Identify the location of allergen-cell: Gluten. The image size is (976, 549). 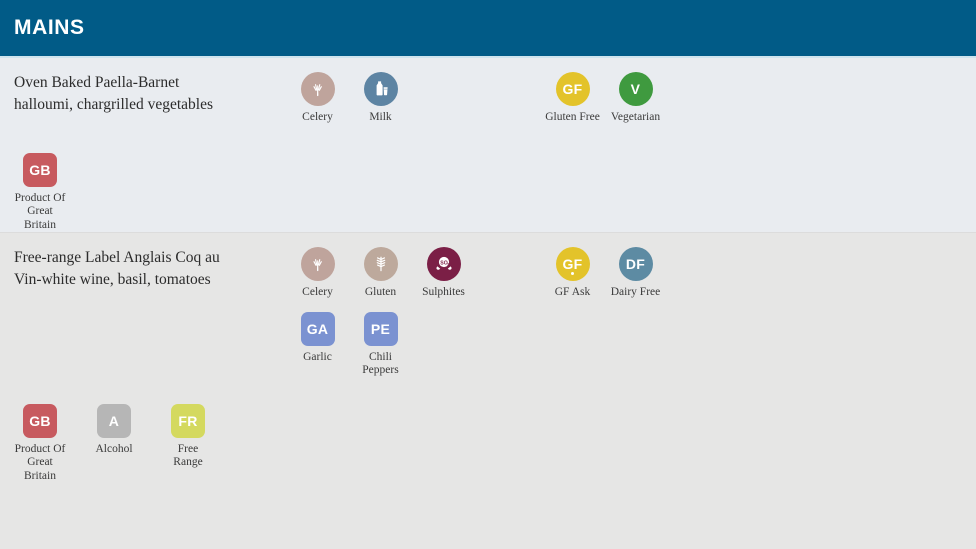
(380, 273).